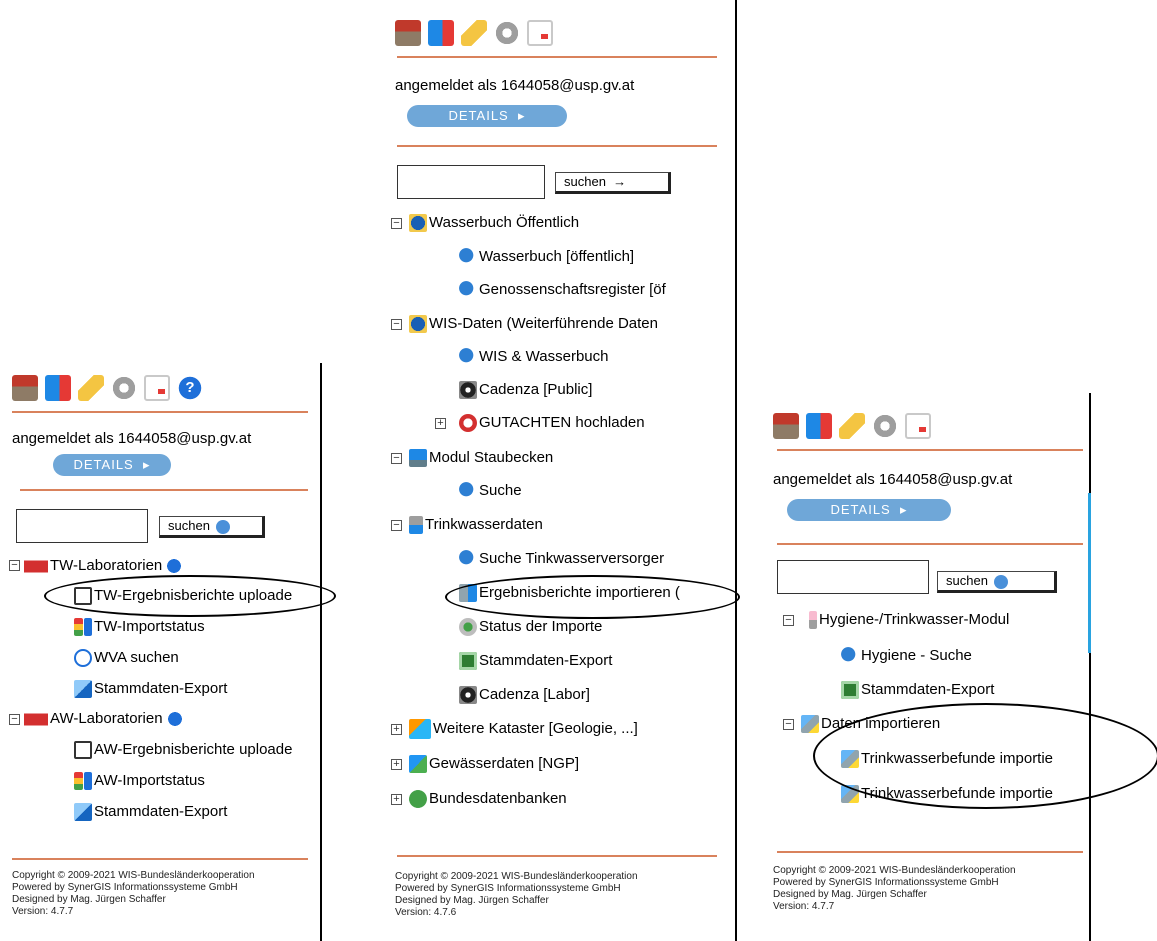  What do you see at coordinates (597, 390) in the screenshot?
I see `tree-item-cadenza-public: Cadenza [Public]` at bounding box center [597, 390].